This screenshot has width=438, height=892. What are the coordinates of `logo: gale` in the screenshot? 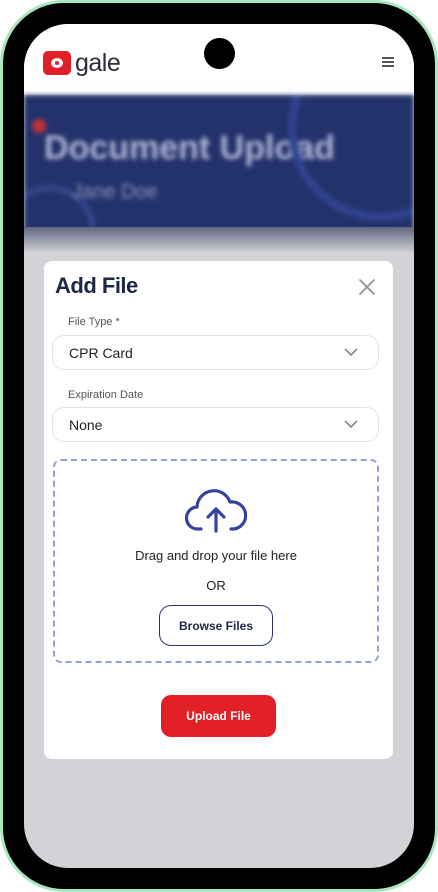 It's located at (82, 63).